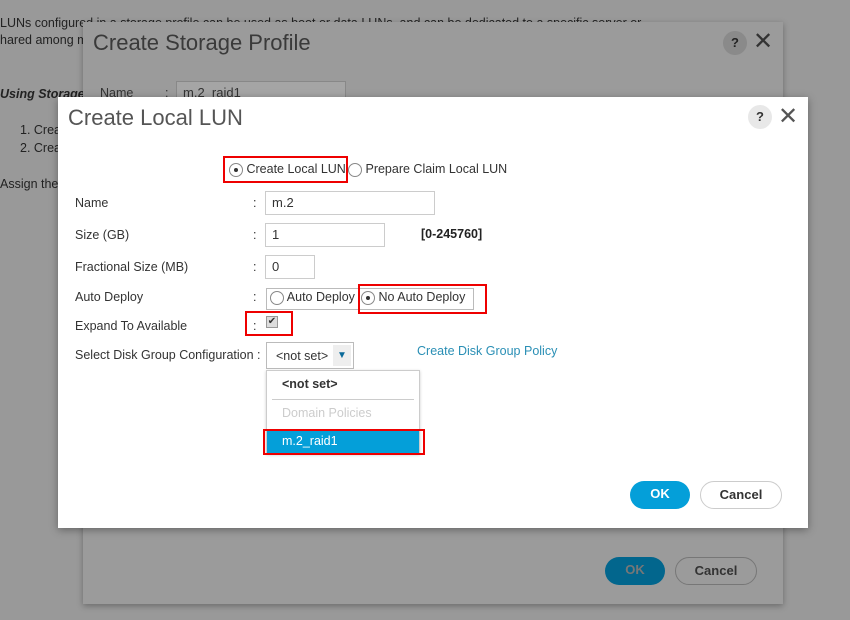  Describe the element at coordinates (325, 235) in the screenshot. I see `size-input: 1` at that location.